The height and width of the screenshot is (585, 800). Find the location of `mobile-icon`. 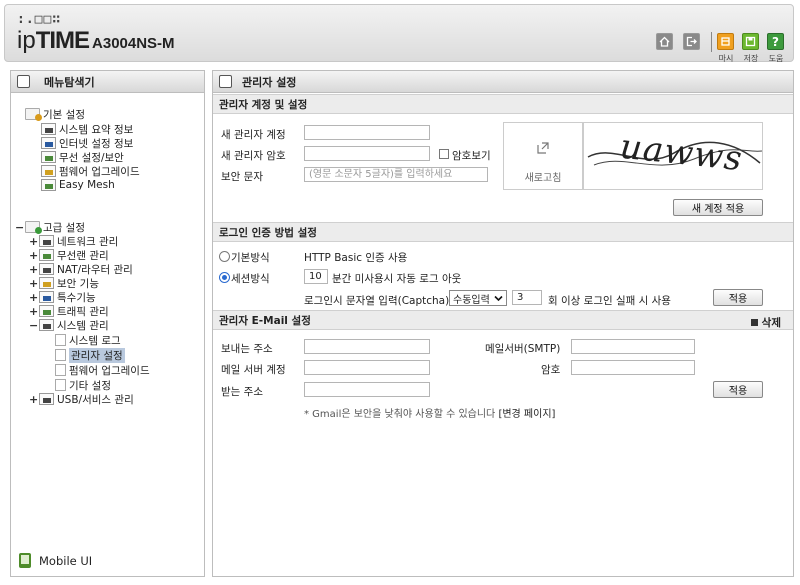

mobile-icon is located at coordinates (25, 560).